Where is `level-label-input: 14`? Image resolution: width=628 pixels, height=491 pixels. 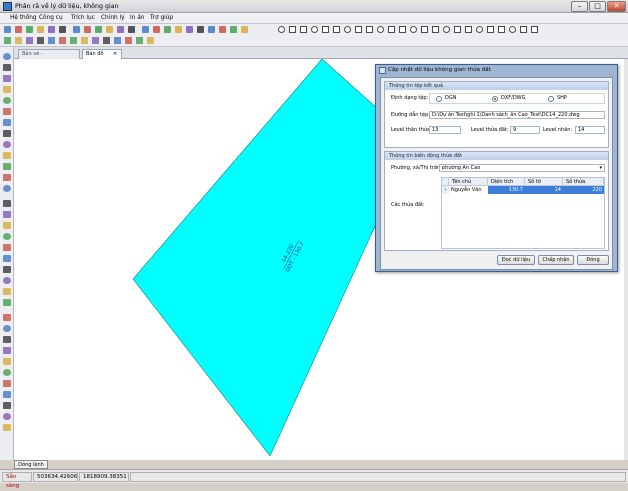 level-label-input: 14 is located at coordinates (590, 130).